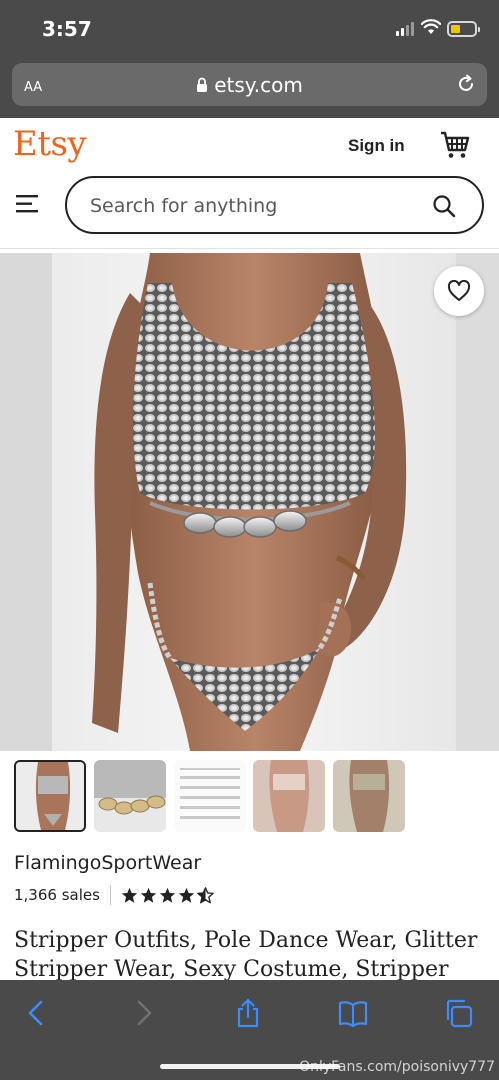 The width and height of the screenshot is (499, 1080). What do you see at coordinates (37, 1013) in the screenshot?
I see `back-icon` at bounding box center [37, 1013].